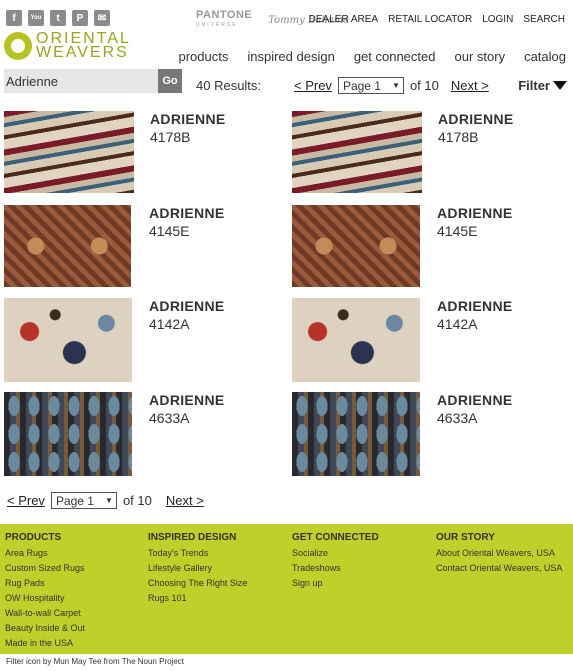 This screenshot has width=573, height=671. I want to click on footer-link: Wall-to-wall Carpet, so click(45, 613).